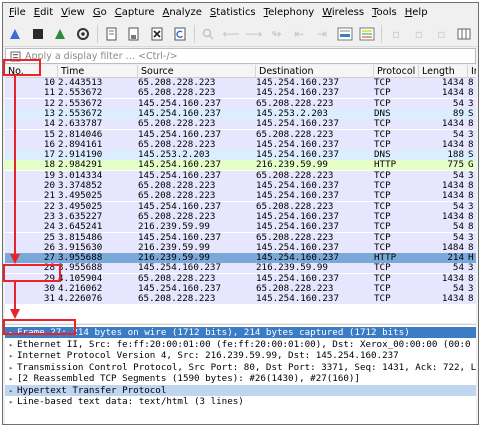  What do you see at coordinates (38, 34) in the screenshot?
I see `stop-capture-icon` at bounding box center [38, 34].